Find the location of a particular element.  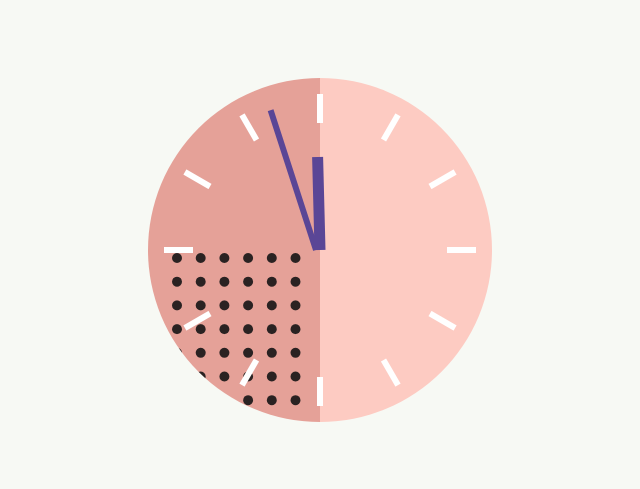

hour-hand is located at coordinates (319, 203).